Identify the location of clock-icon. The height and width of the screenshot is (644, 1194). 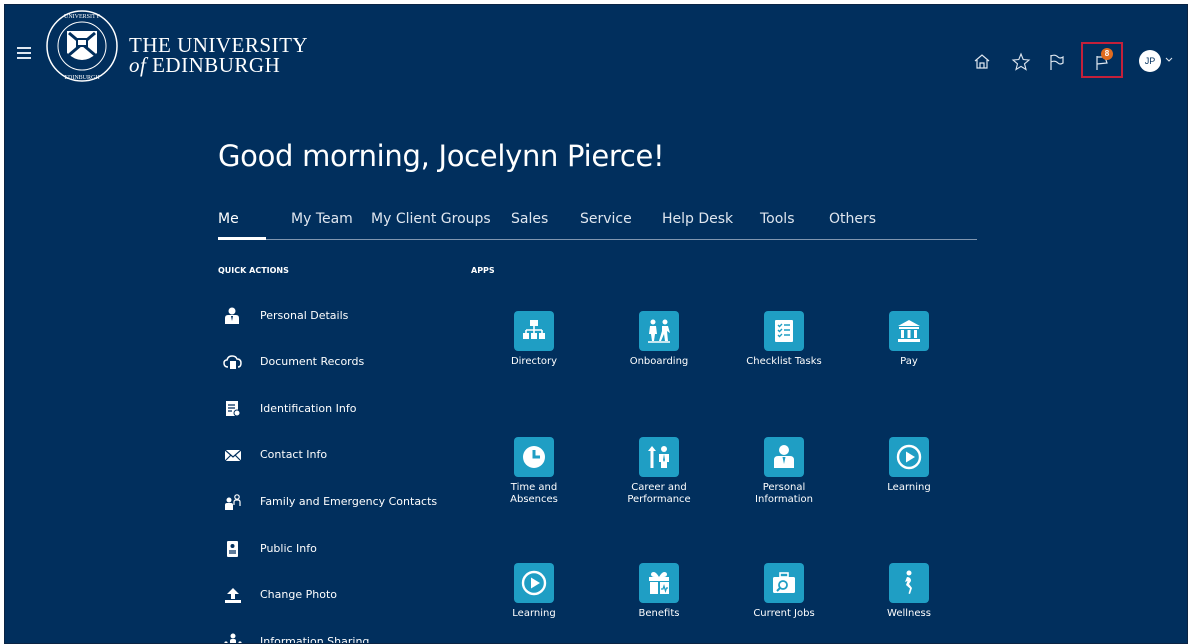
(534, 457).